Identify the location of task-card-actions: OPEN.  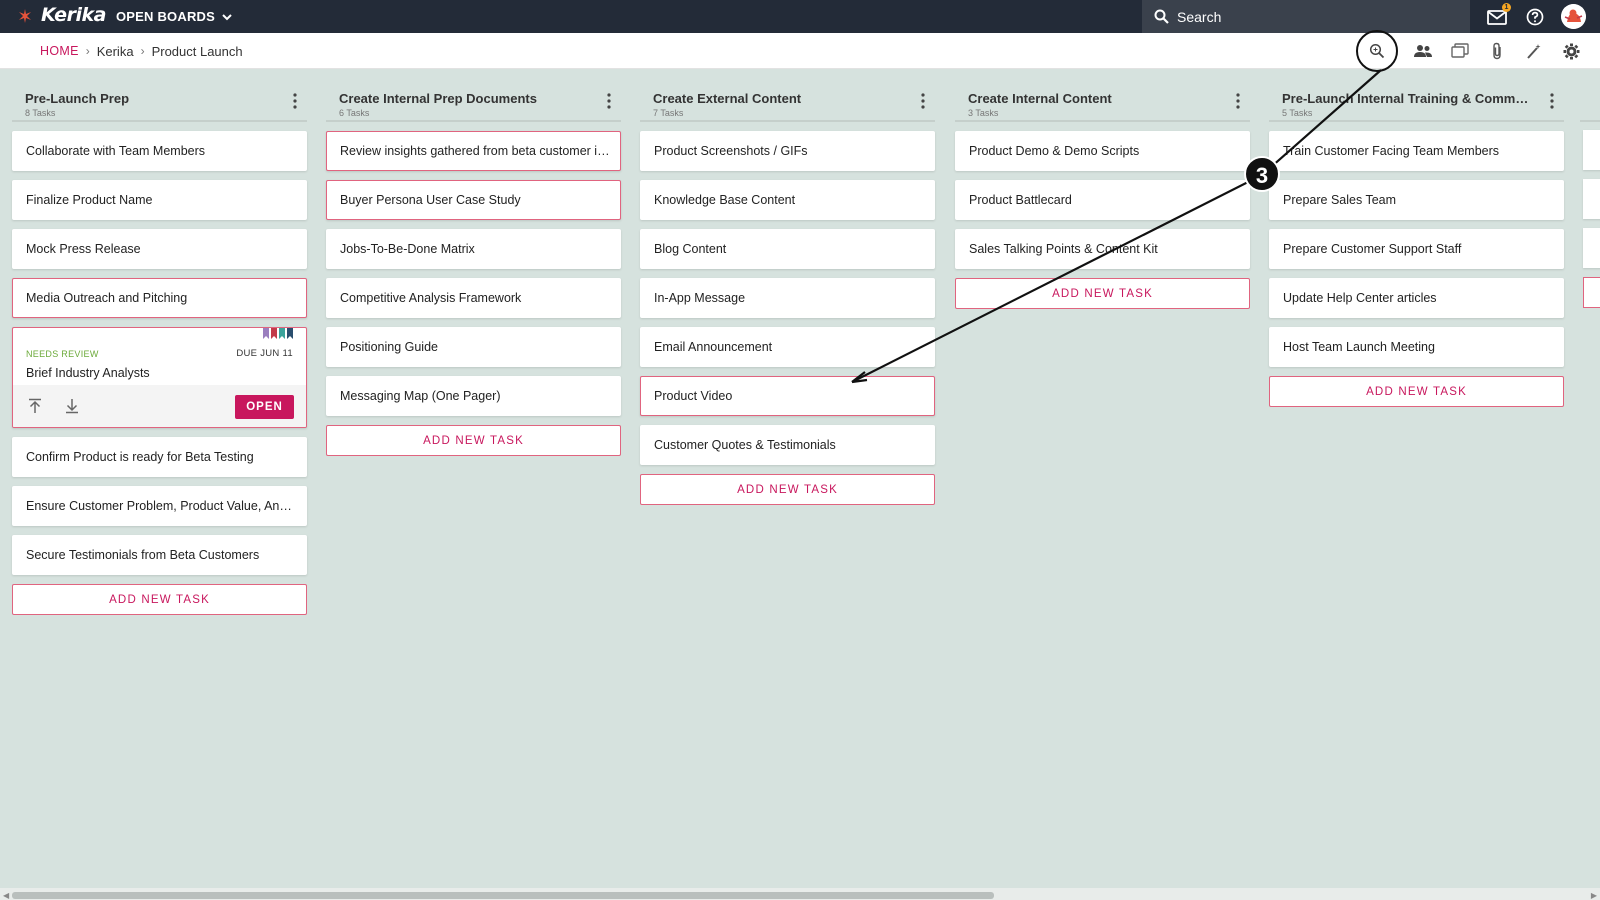
(159, 406).